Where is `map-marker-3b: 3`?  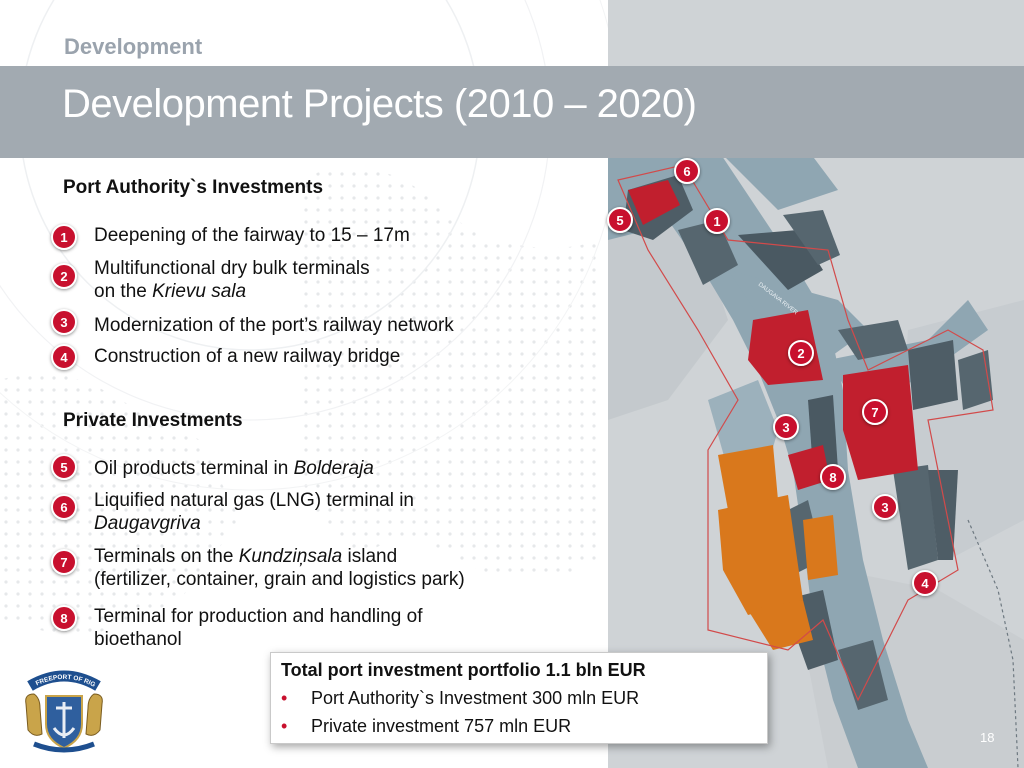 map-marker-3b: 3 is located at coordinates (885, 507).